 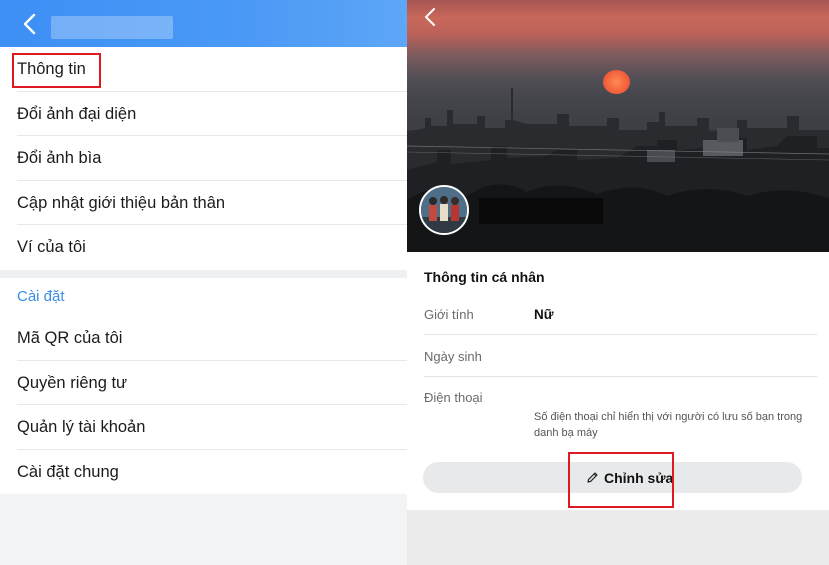 I want to click on menu-item-update-bio: Cập nhật giới thiệu bản thân, so click(x=203, y=203).